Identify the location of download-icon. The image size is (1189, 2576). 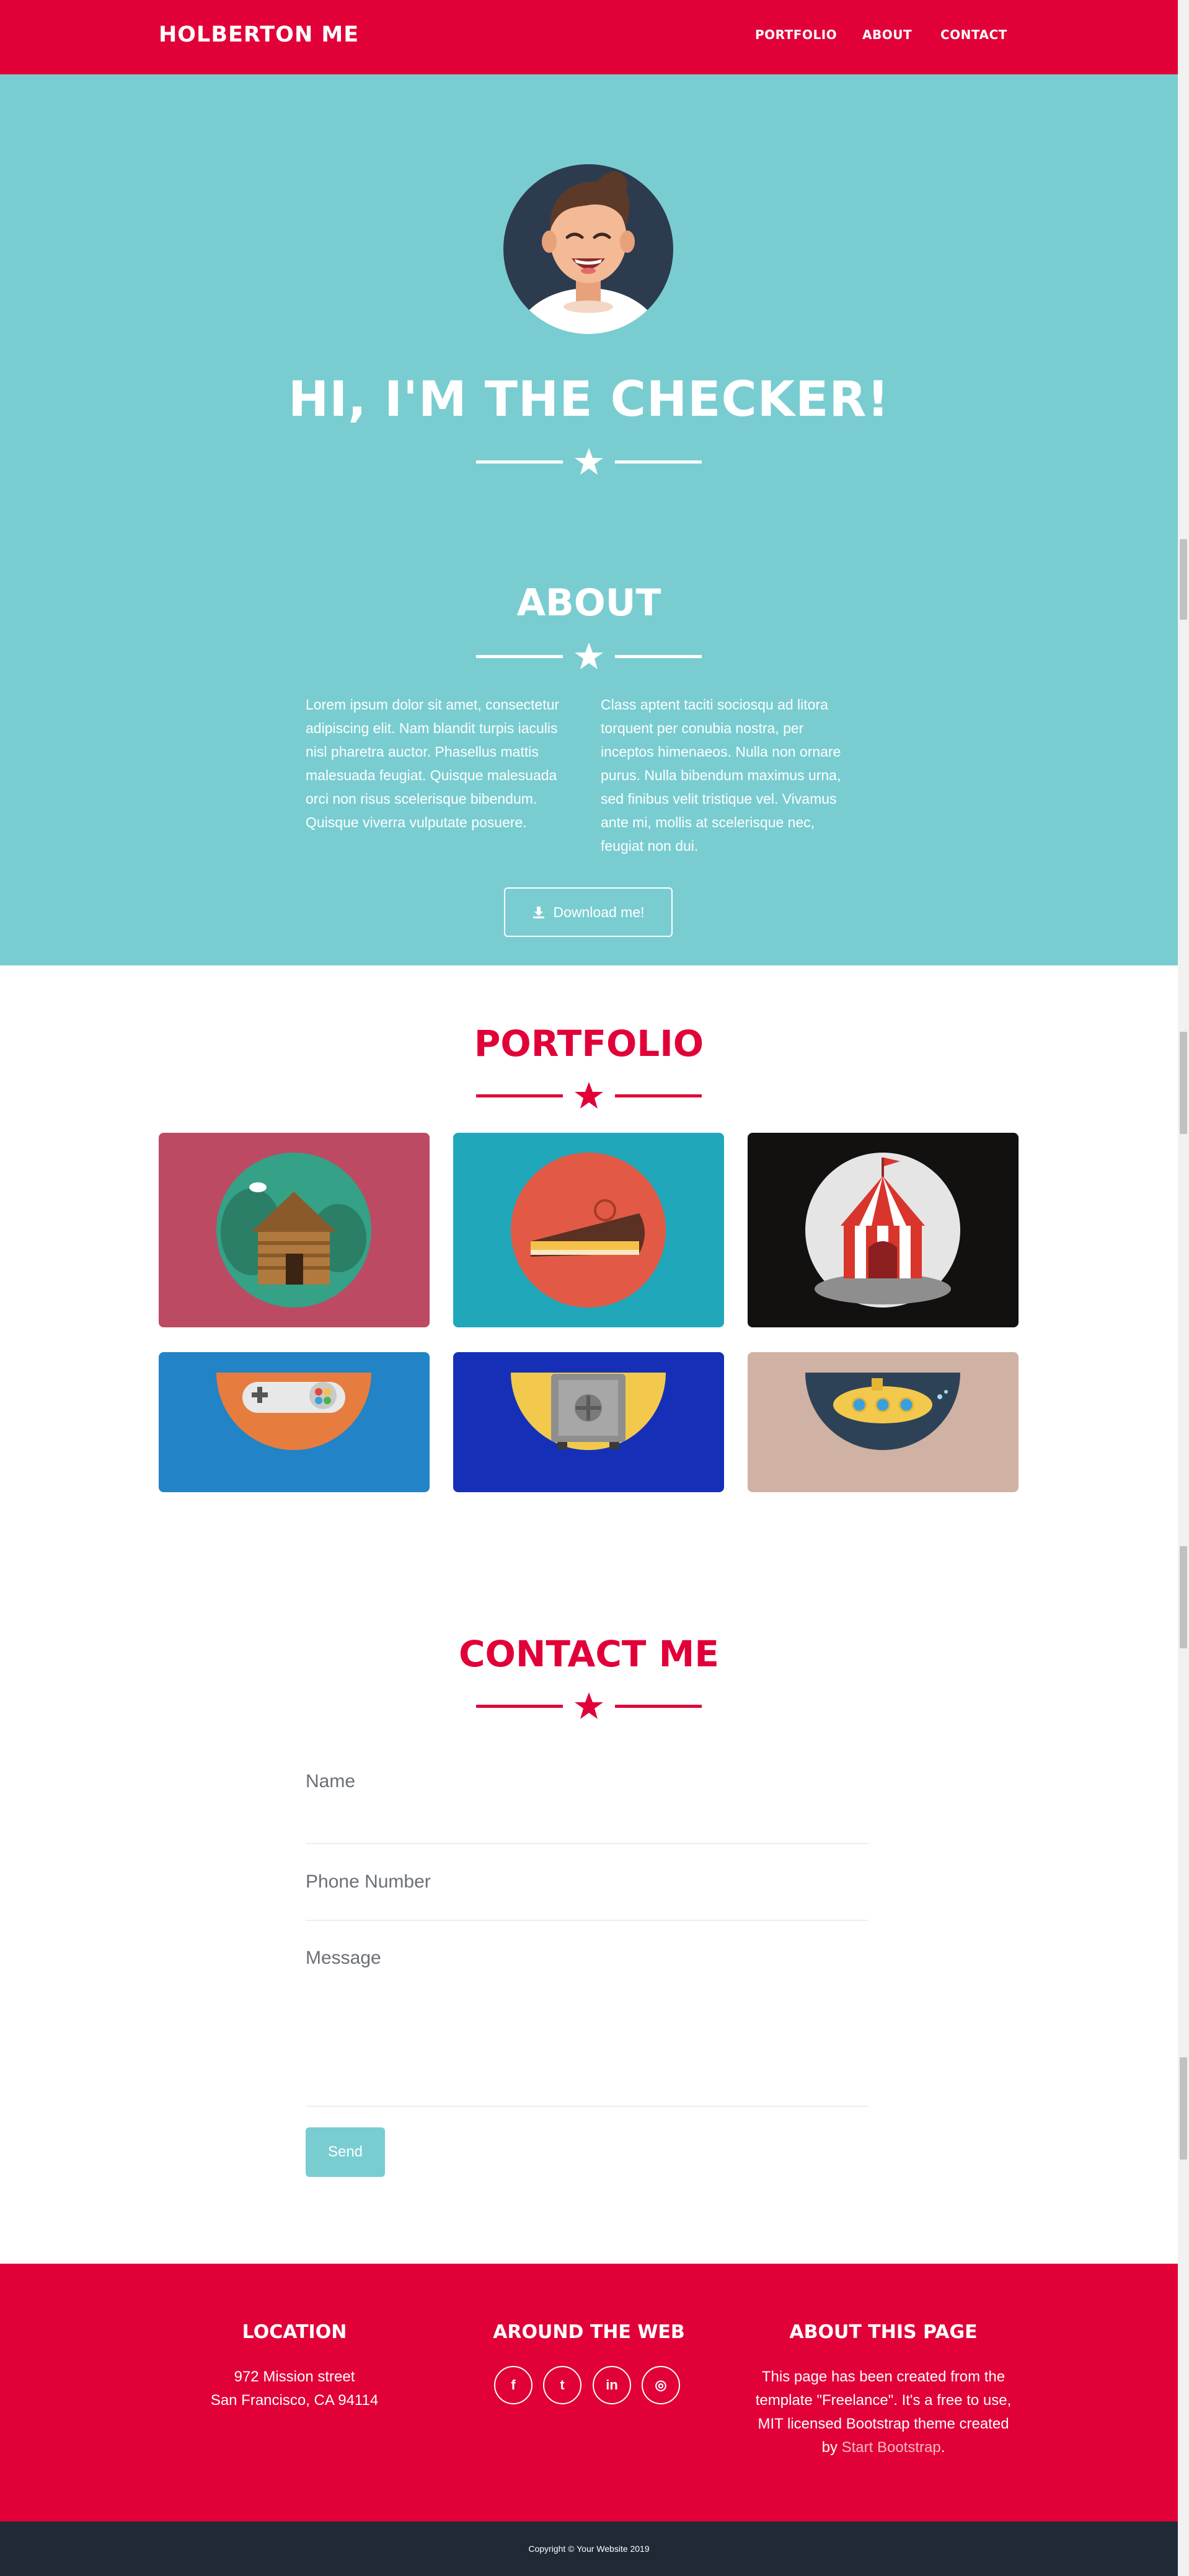
(539, 913).